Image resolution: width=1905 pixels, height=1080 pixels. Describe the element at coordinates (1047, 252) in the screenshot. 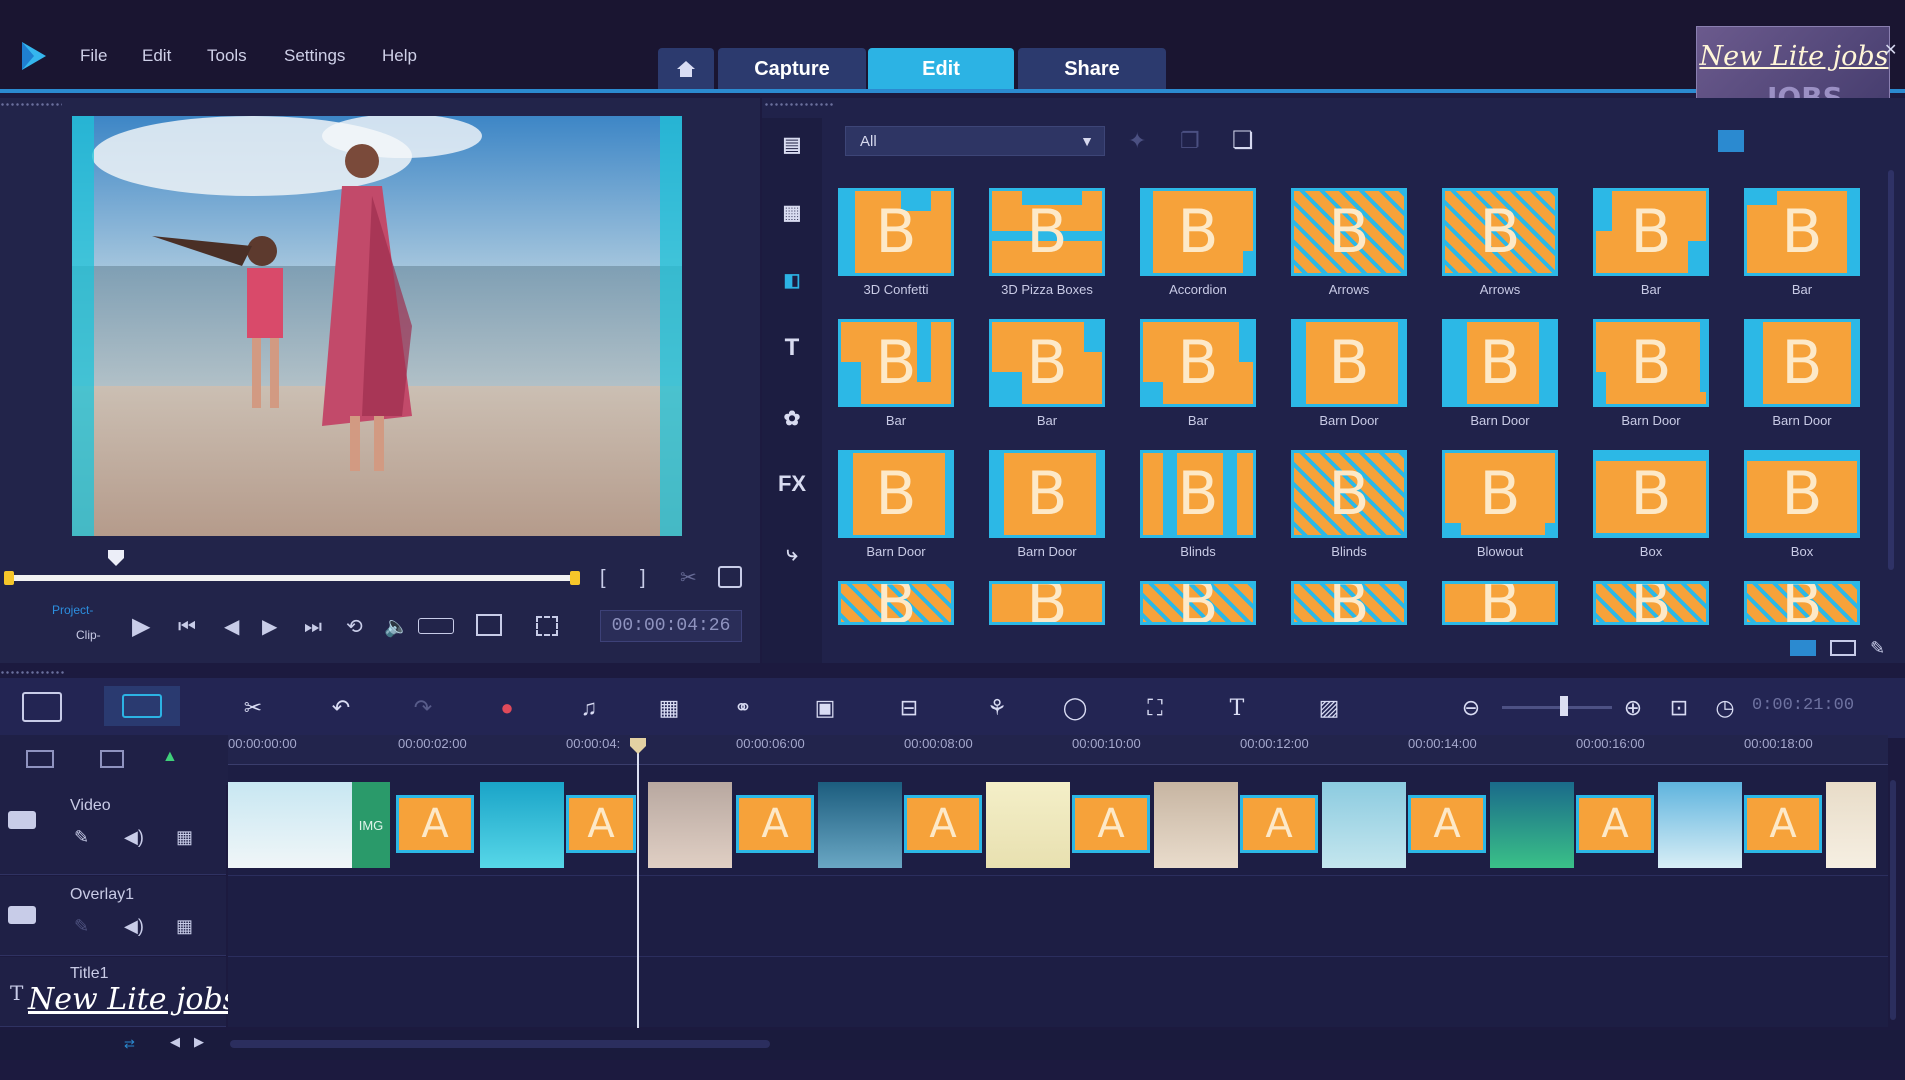

I see `transition-thumbnail: B 3D Pizza Boxes` at that location.